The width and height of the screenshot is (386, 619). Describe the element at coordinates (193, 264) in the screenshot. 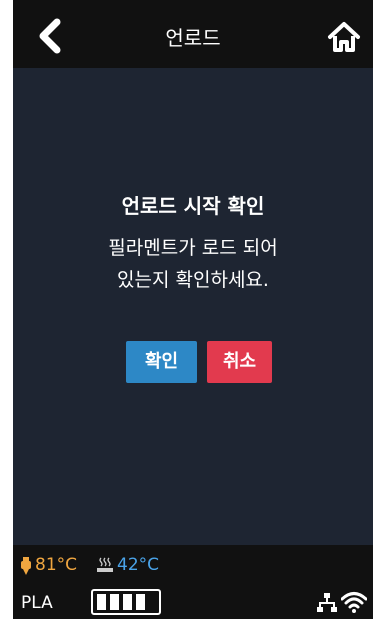

I see `dialog-message: 필라멘트가 로드 되어 있는지 확인하세요.` at that location.